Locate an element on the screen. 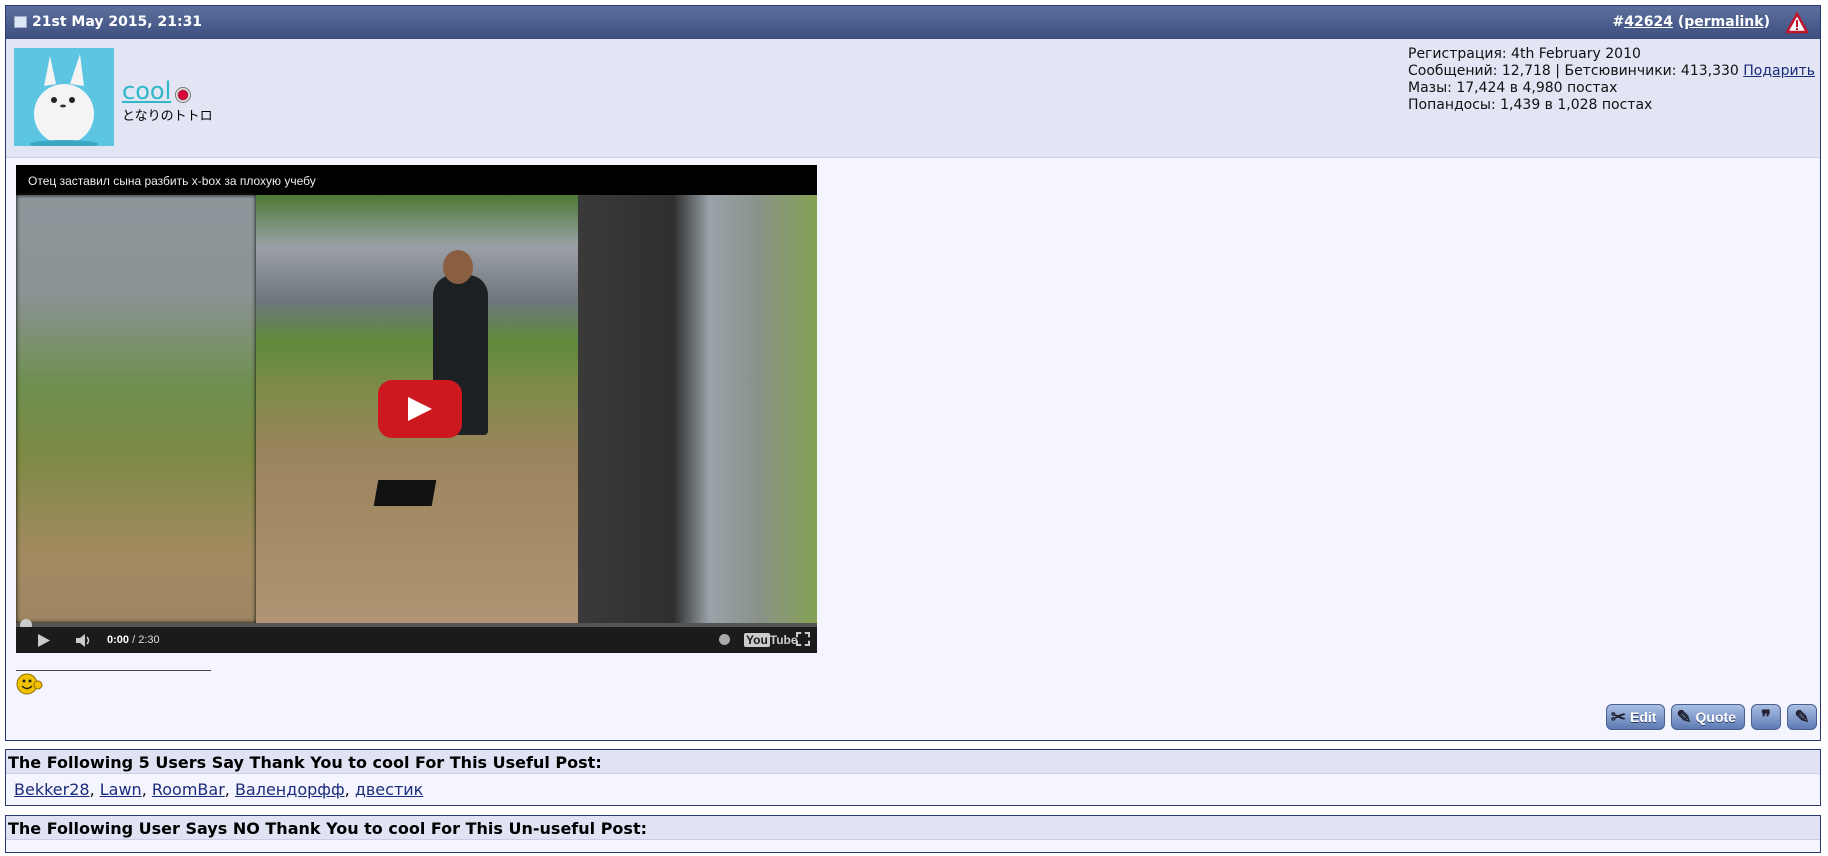  scissors-icon: ✂ is located at coordinates (1618, 716).